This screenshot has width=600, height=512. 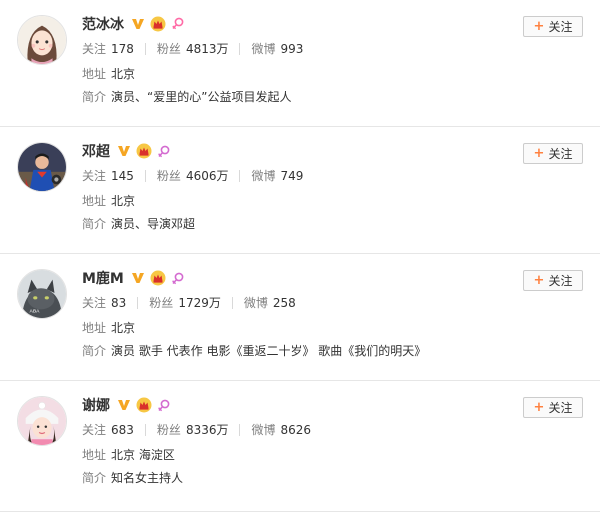 What do you see at coordinates (96, 405) in the screenshot?
I see `user-name: 谢娜` at bounding box center [96, 405].